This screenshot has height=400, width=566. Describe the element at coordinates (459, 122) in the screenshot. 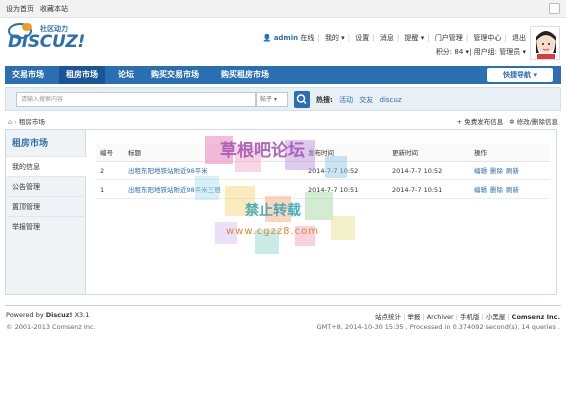

I see `plus-icon: +` at that location.